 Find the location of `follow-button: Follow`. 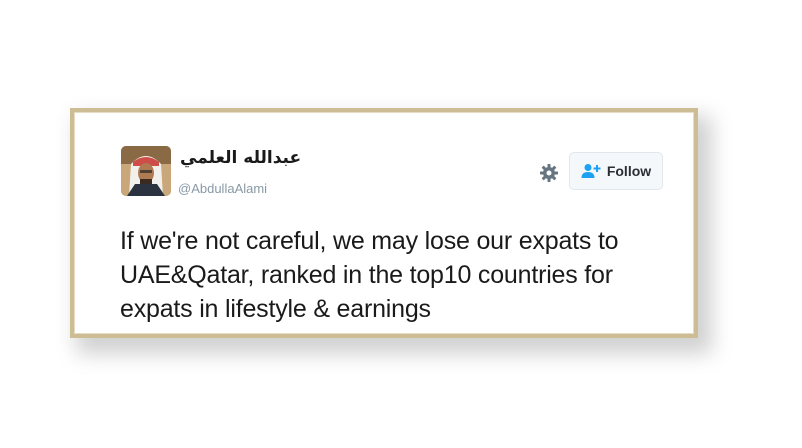

follow-button: Follow is located at coordinates (616, 171).